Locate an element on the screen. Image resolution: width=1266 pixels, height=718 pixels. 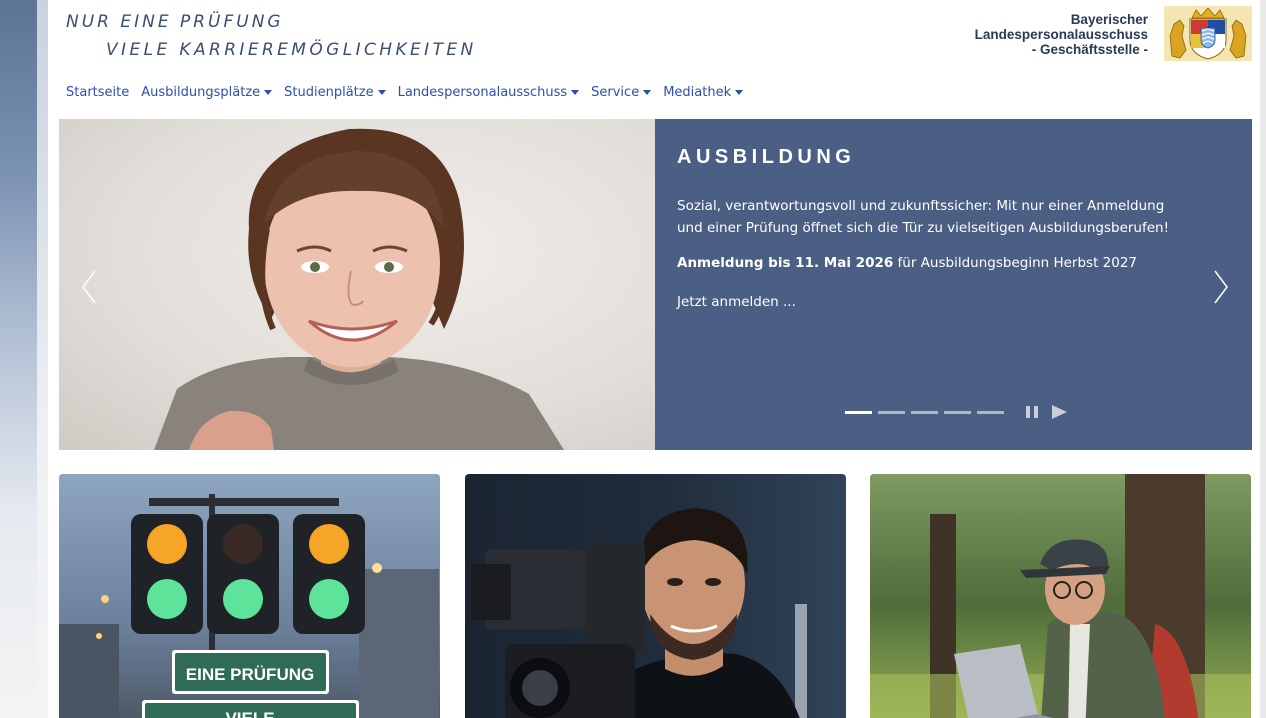
teaser-card-study is located at coordinates (1060, 596).